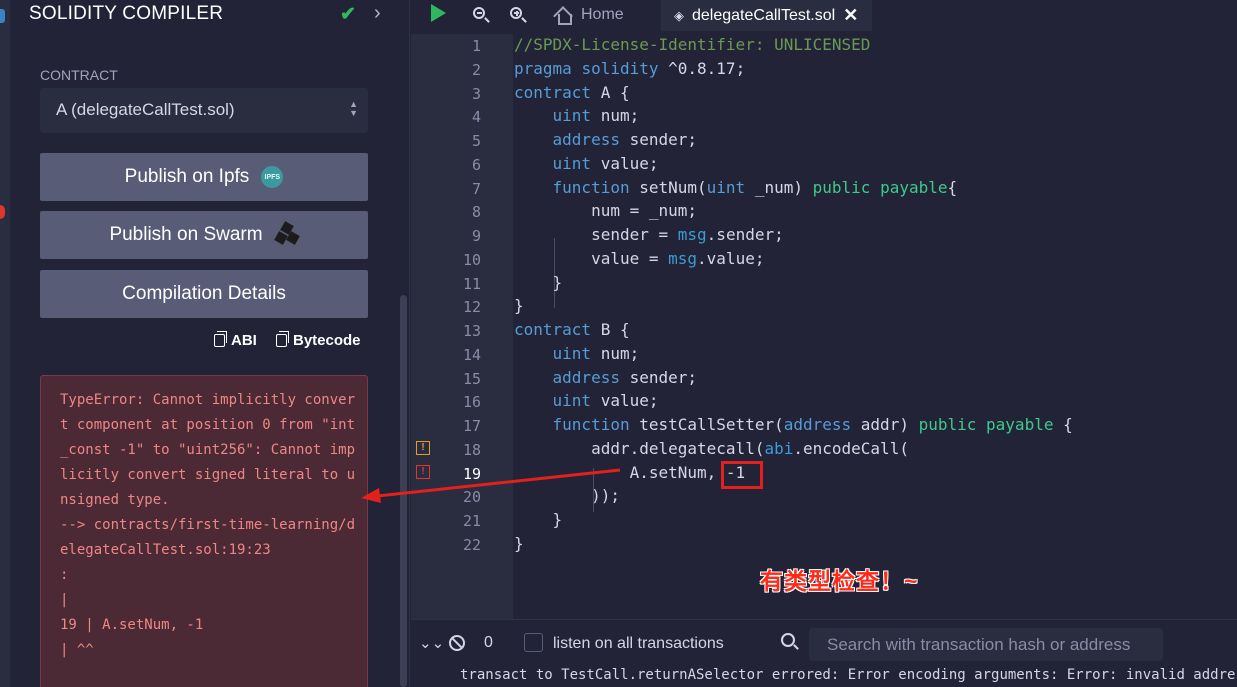  What do you see at coordinates (639, 258) in the screenshot?
I see `code-line: value = msg.value;` at bounding box center [639, 258].